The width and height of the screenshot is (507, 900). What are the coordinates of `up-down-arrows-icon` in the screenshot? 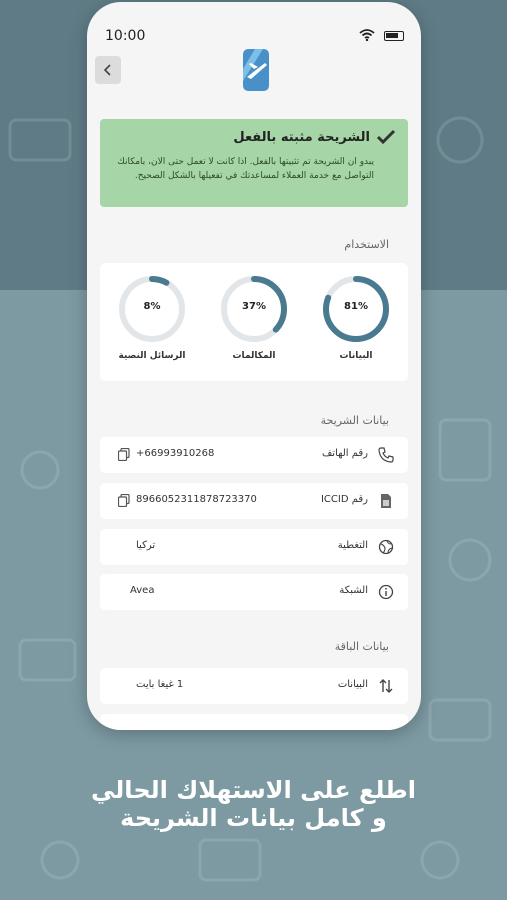 It's located at (386, 686).